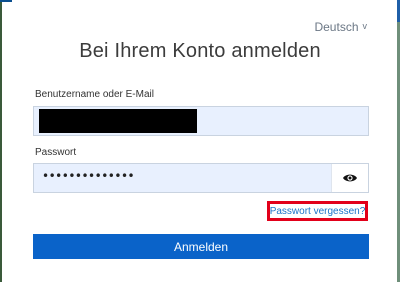 The image size is (400, 282). What do you see at coordinates (118, 121) in the screenshot?
I see `redacted-username-value` at bounding box center [118, 121].